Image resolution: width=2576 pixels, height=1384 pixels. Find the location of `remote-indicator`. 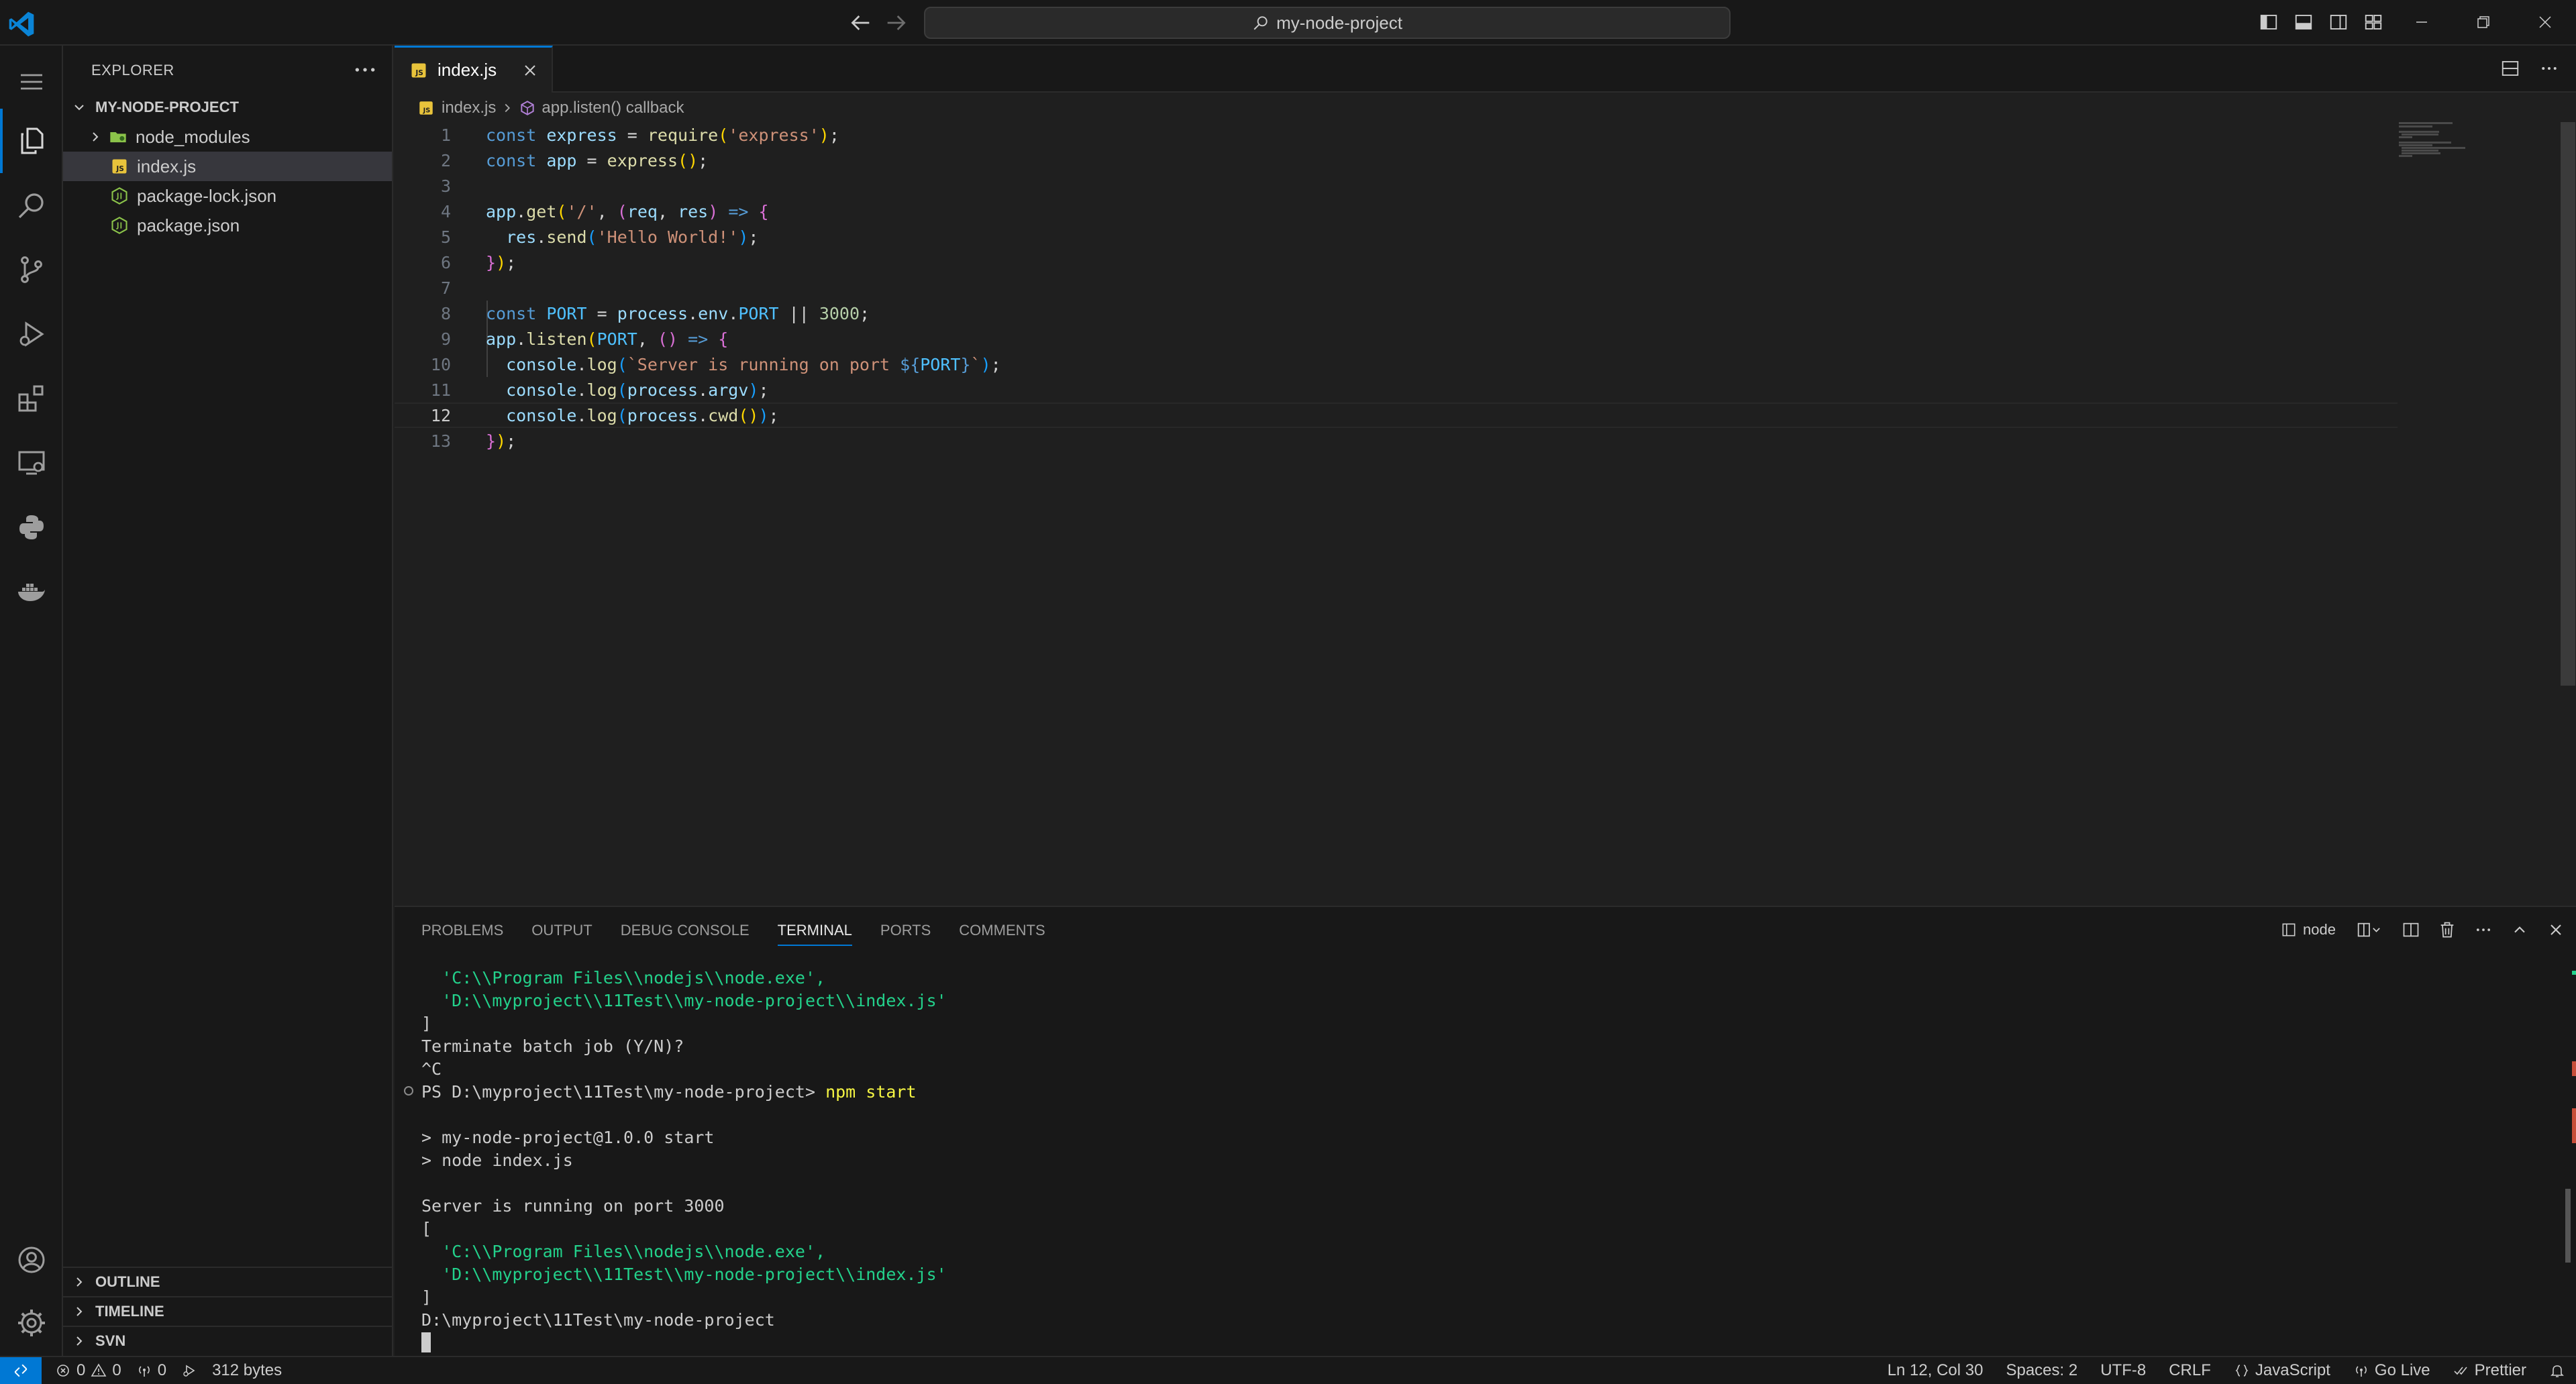

remote-indicator is located at coordinates (21, 1370).